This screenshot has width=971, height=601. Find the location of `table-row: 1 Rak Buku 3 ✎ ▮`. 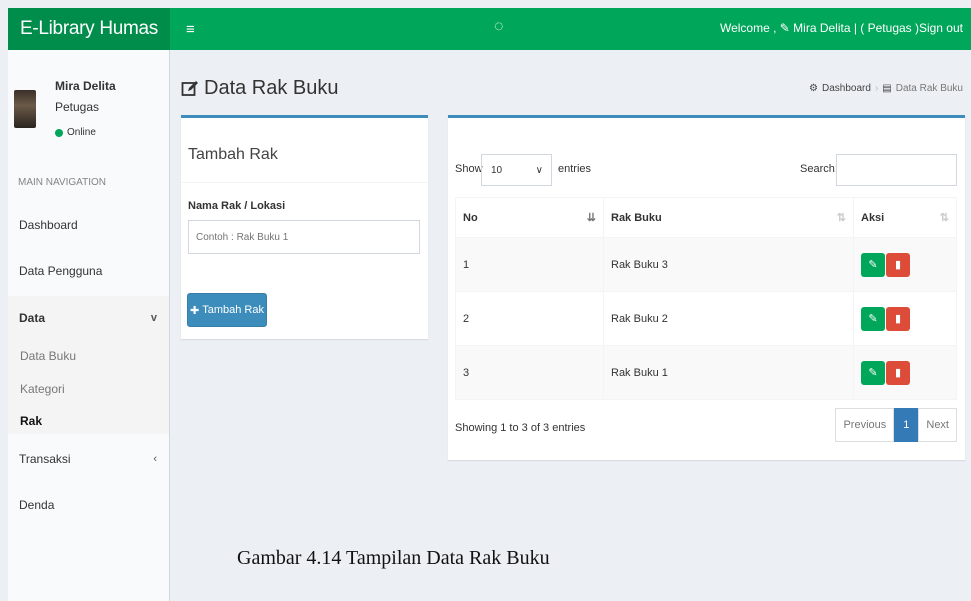

table-row: 1 Rak Buku 3 ✎ ▮ is located at coordinates (706, 264).